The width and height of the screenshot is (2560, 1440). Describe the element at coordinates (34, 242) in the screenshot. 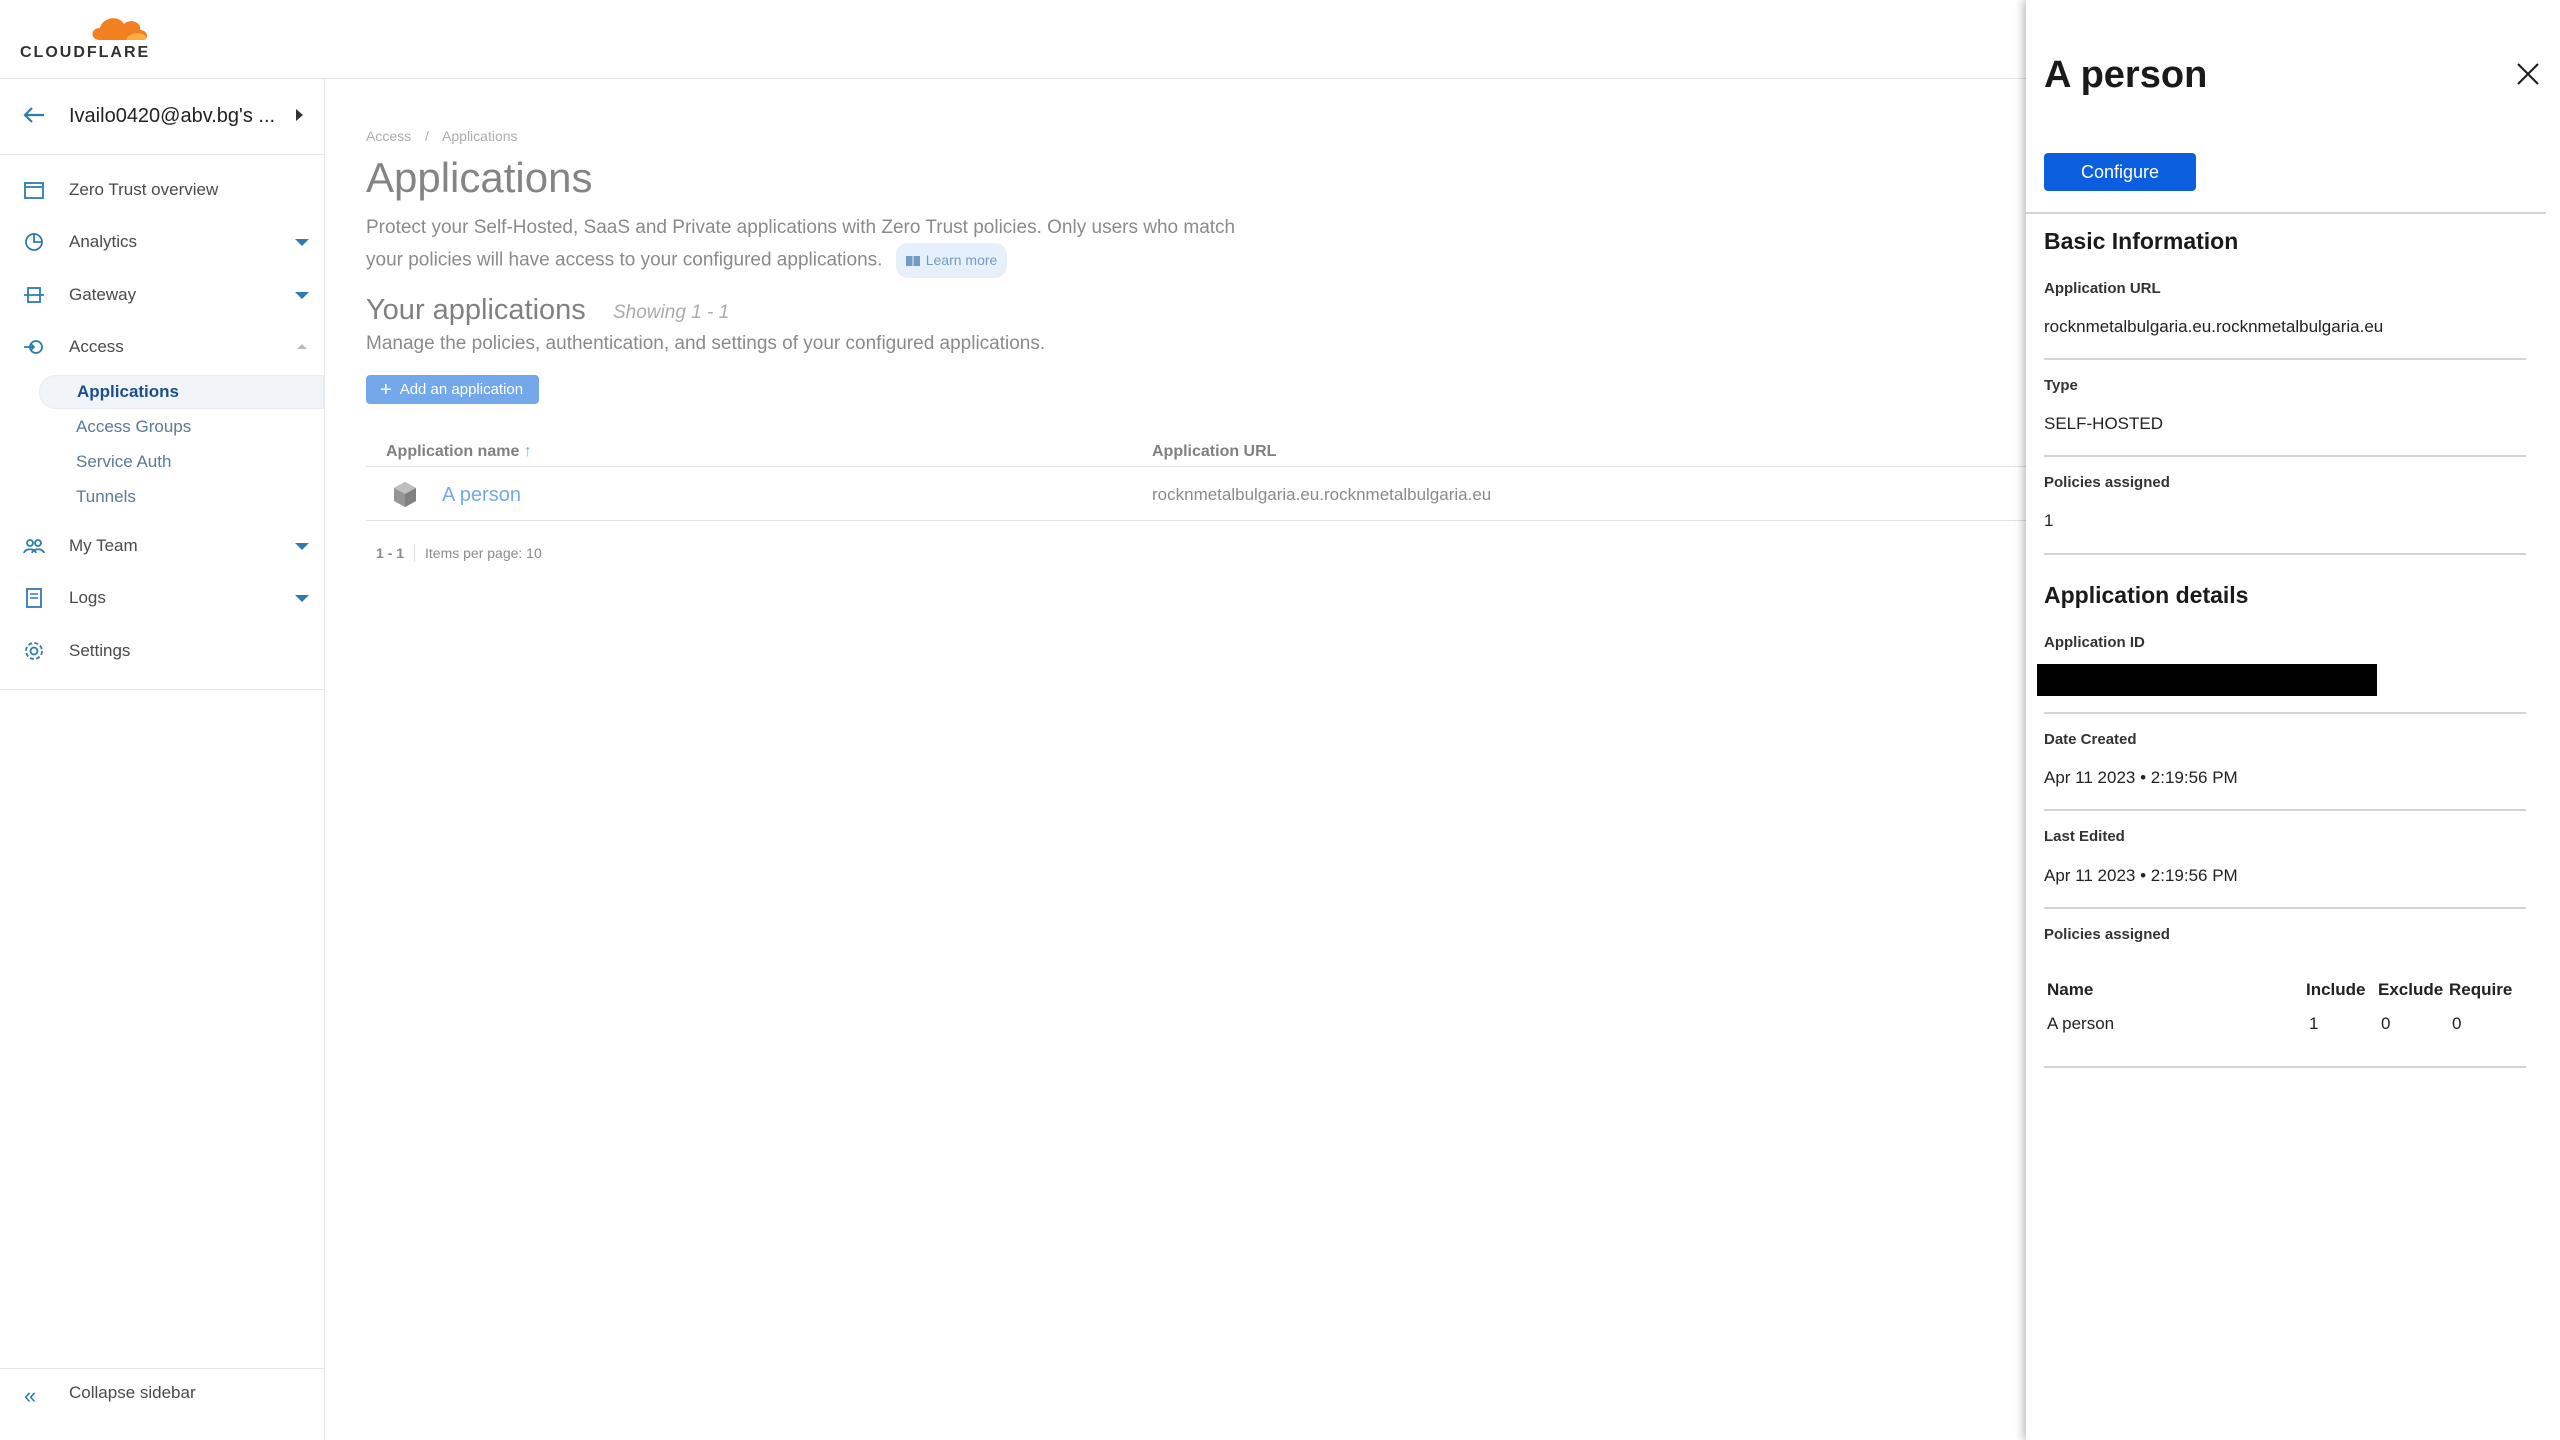

I see `analytics-icon` at that location.